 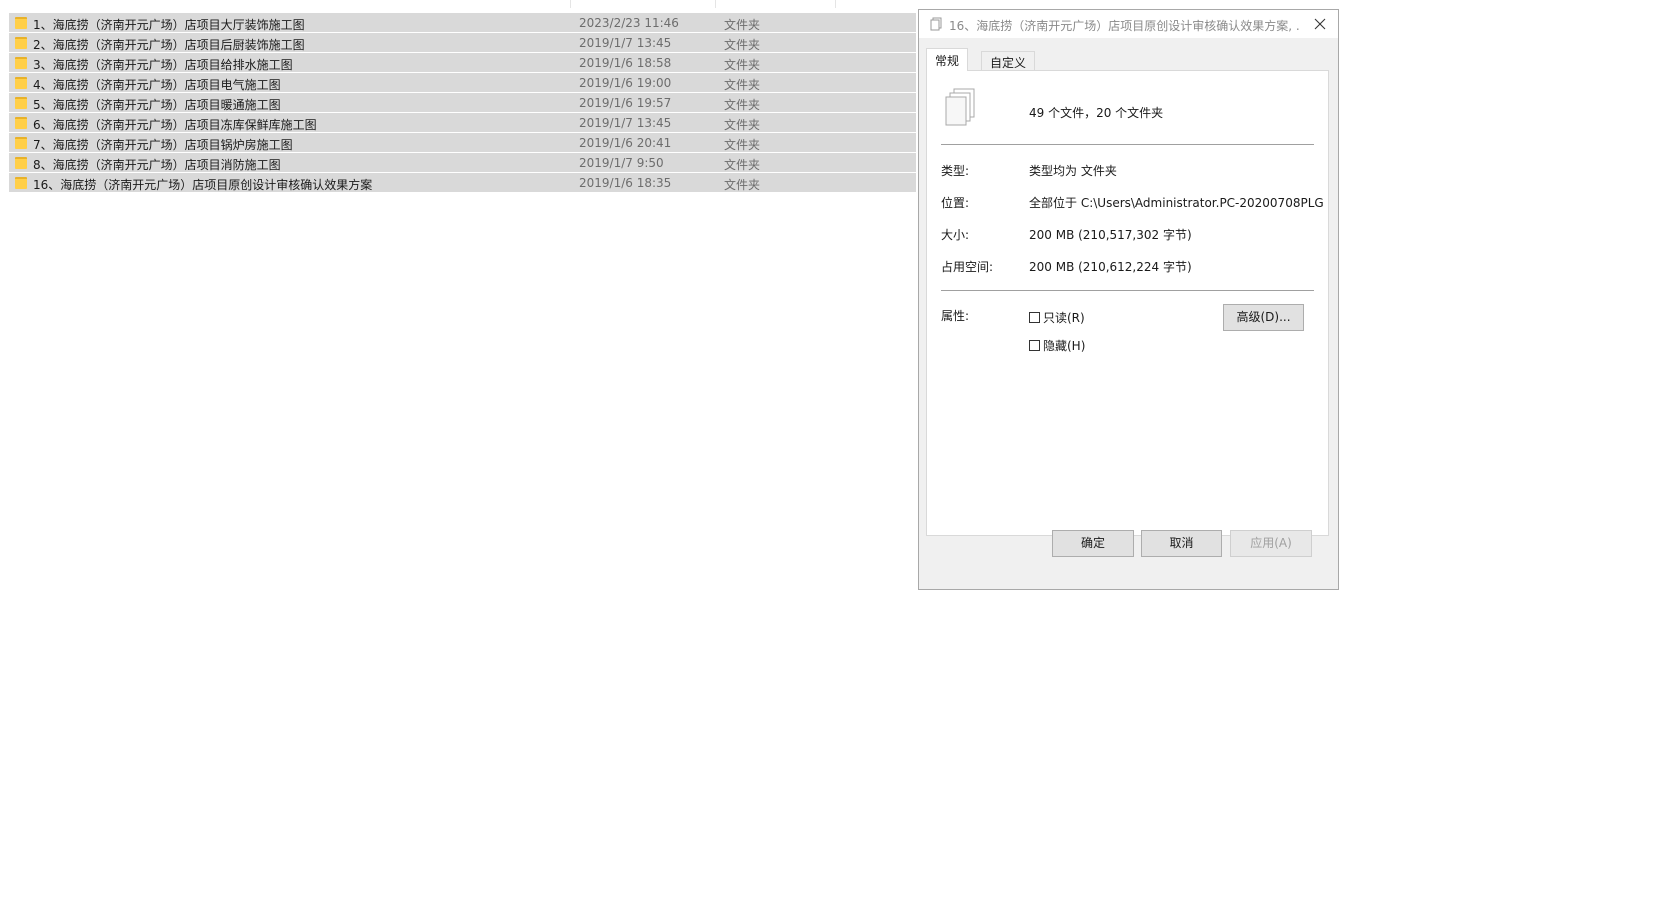 I want to click on hidden-checkbox, so click(x=1034, y=345).